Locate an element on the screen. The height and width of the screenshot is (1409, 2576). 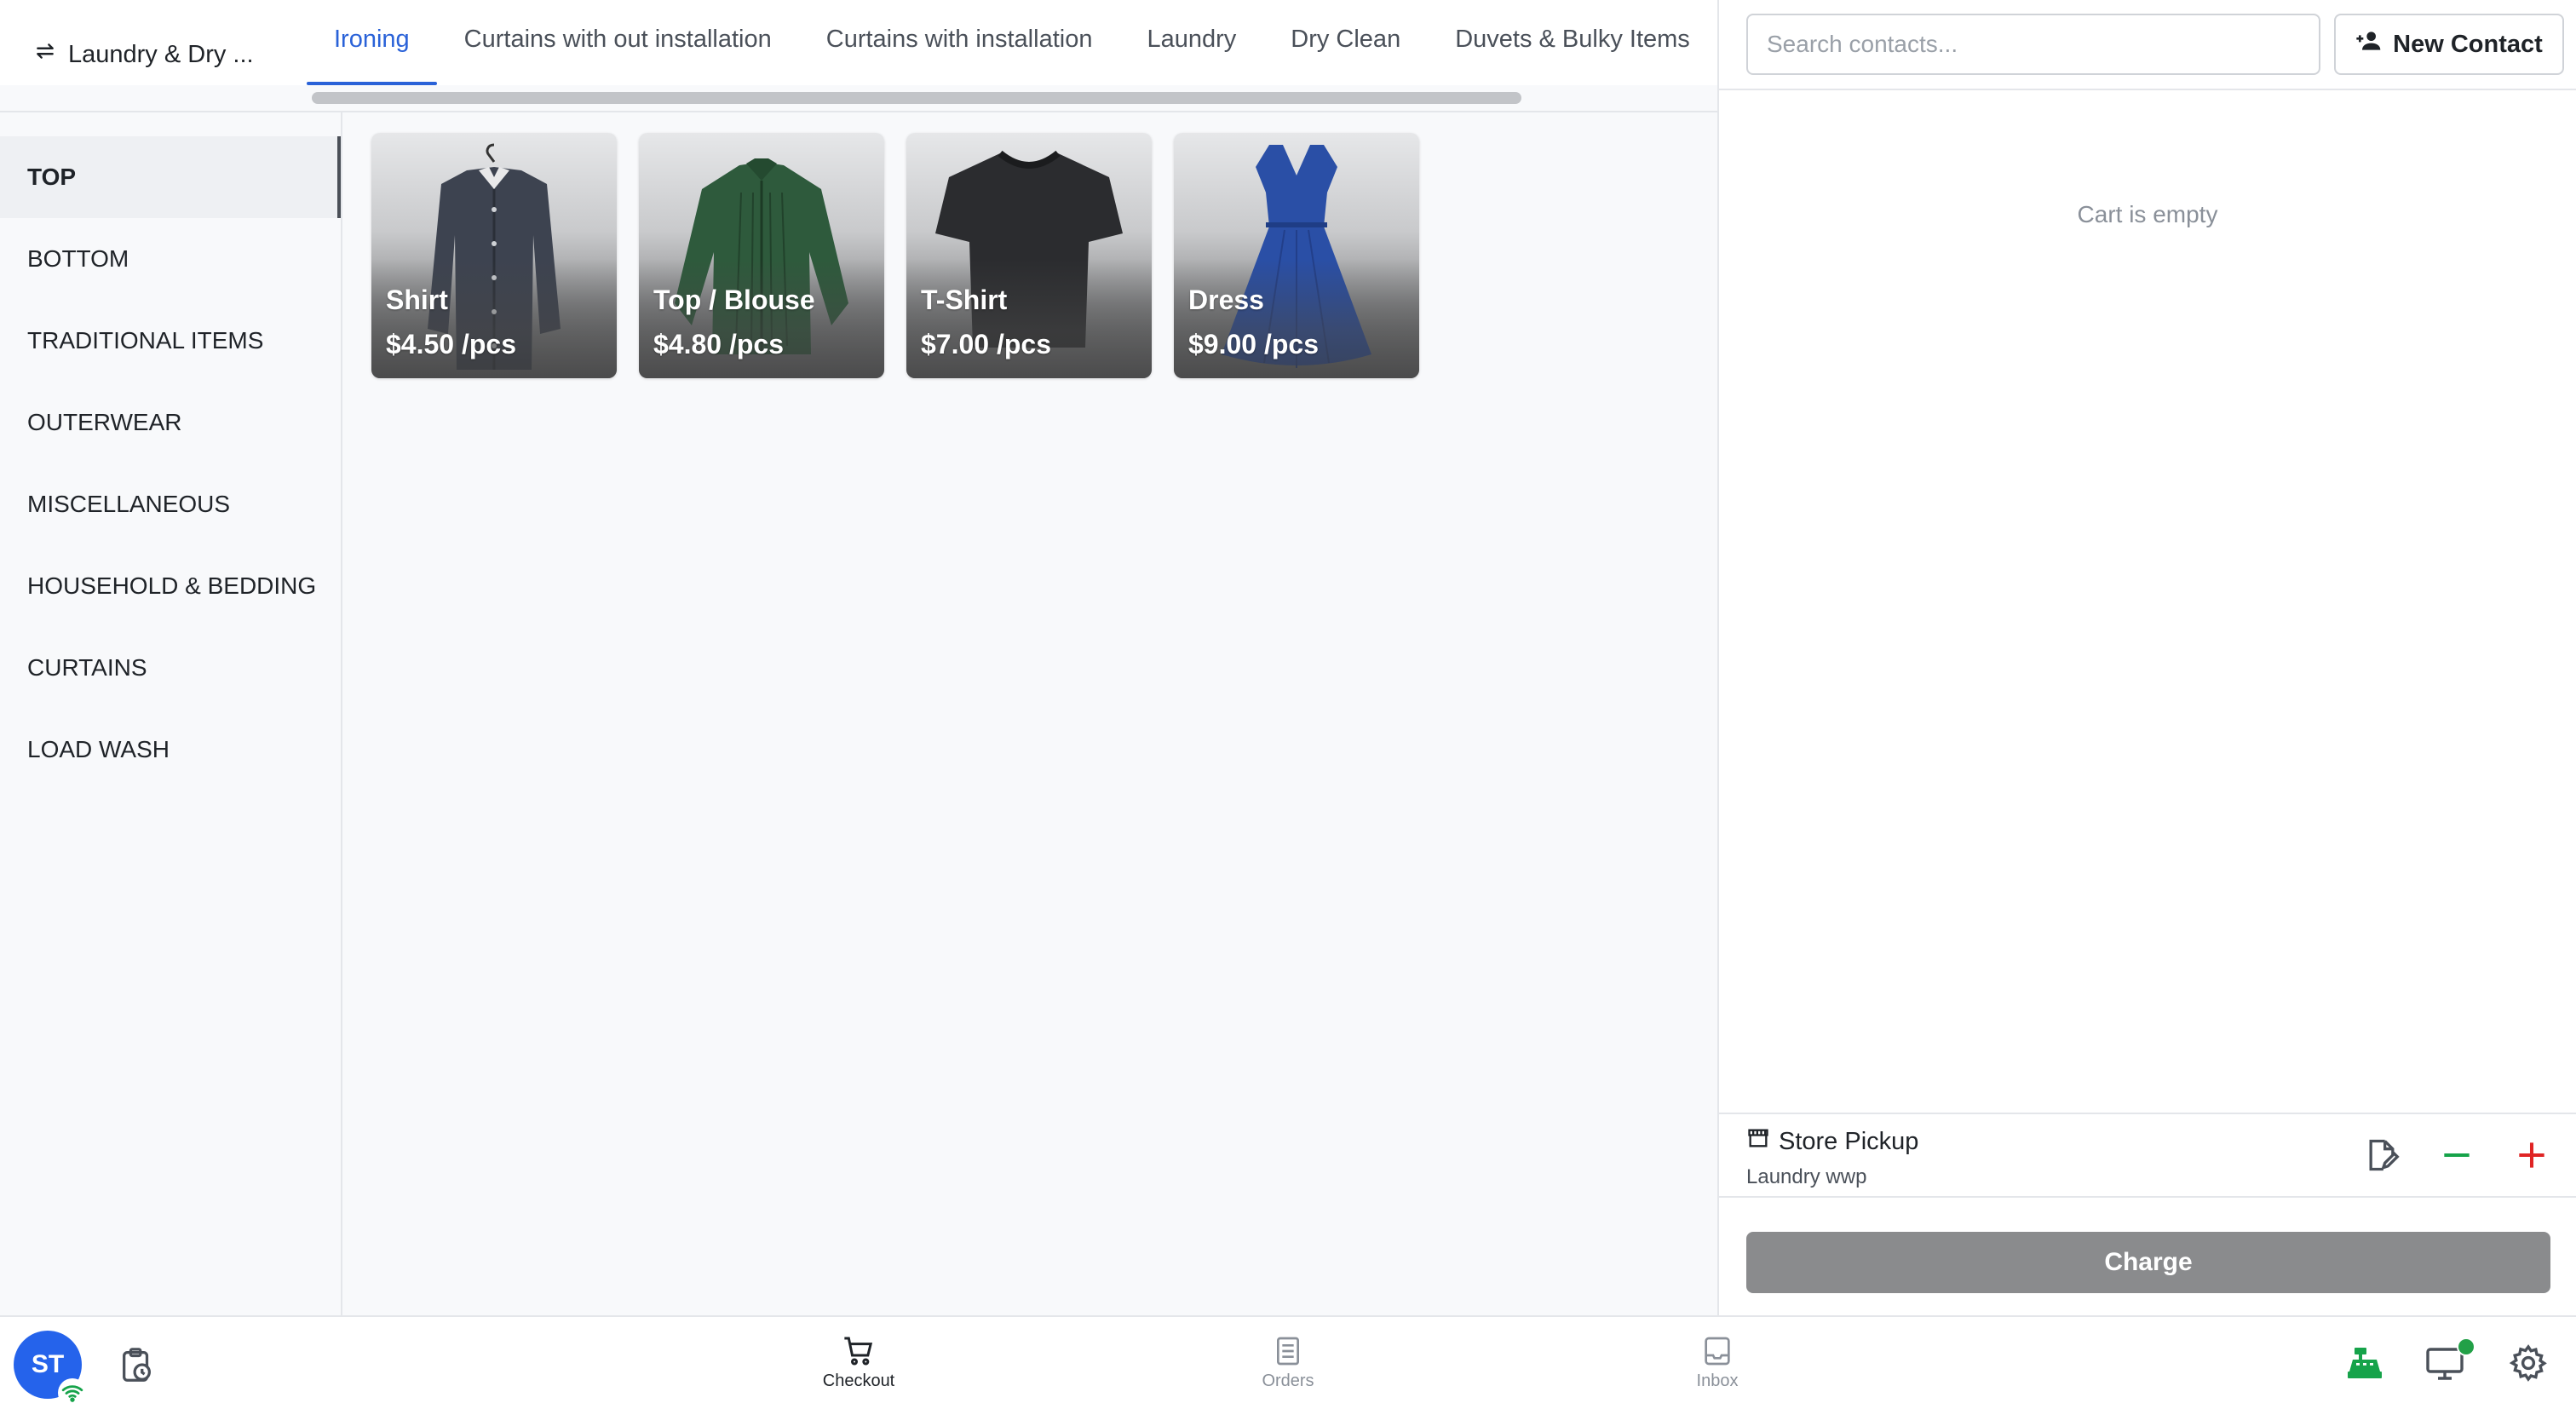
product-name: Top / Blouse is located at coordinates (734, 300).